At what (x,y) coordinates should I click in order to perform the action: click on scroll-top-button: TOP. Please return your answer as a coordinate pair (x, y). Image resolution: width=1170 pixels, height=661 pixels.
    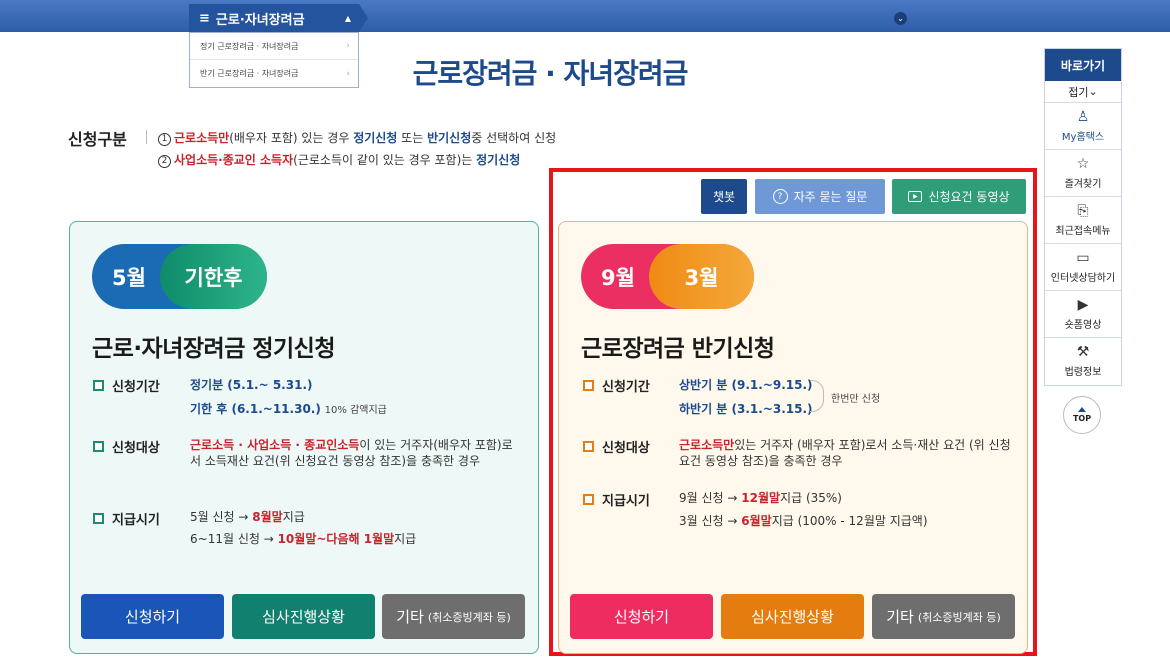
    Looking at the image, I should click on (1082, 415).